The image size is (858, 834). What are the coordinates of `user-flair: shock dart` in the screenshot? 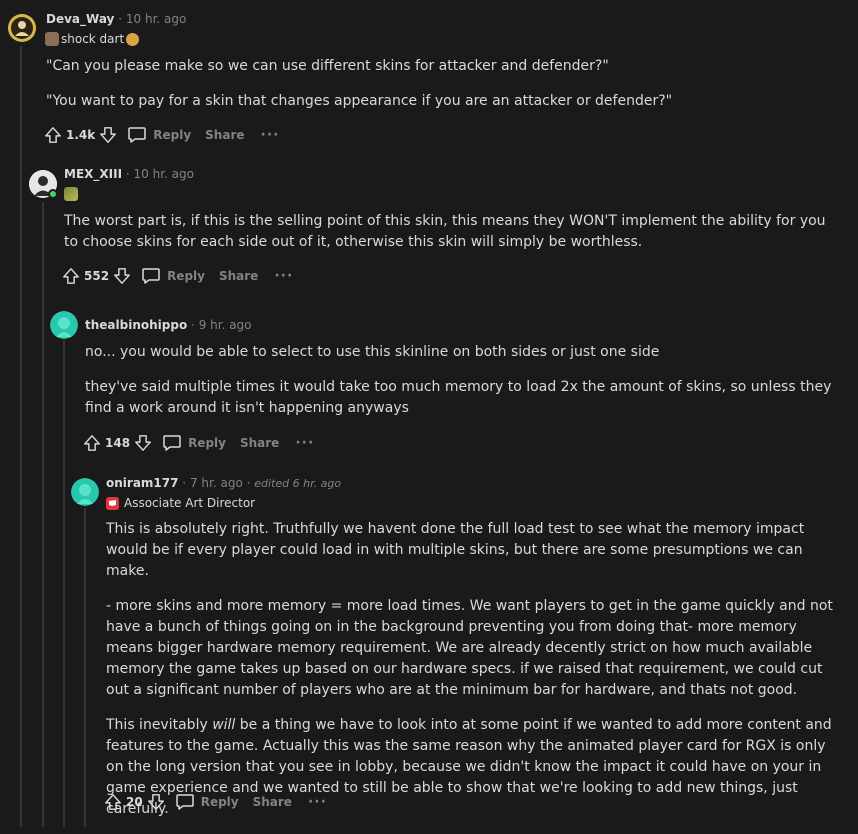 It's located at (92, 39).